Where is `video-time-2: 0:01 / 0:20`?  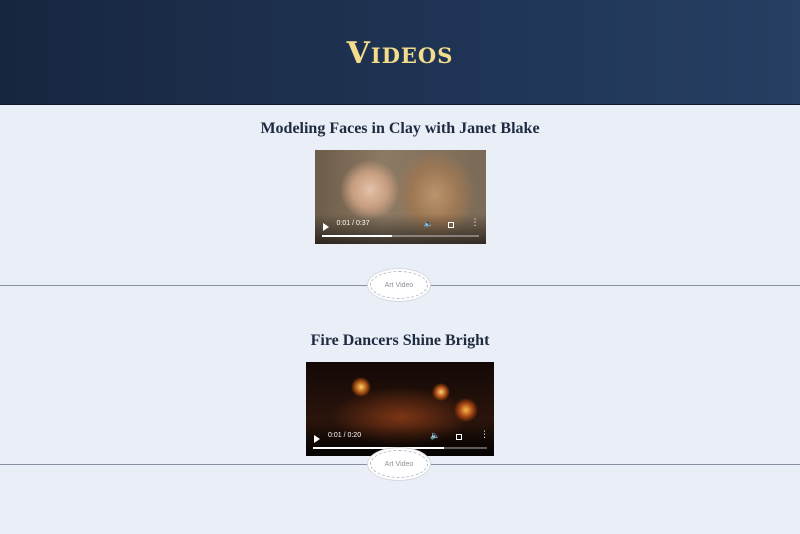
video-time-2: 0:01 / 0:20 is located at coordinates (345, 435).